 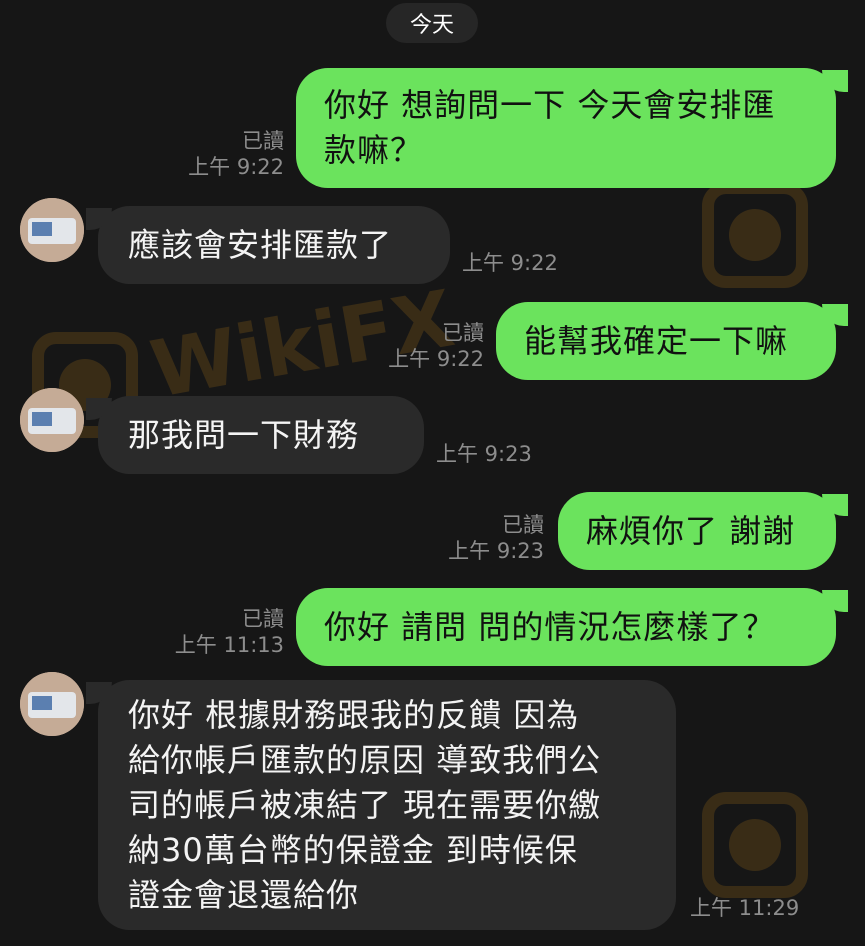 I want to click on incoming-message-bubble: 那我問一下財務, so click(x=255, y=435).